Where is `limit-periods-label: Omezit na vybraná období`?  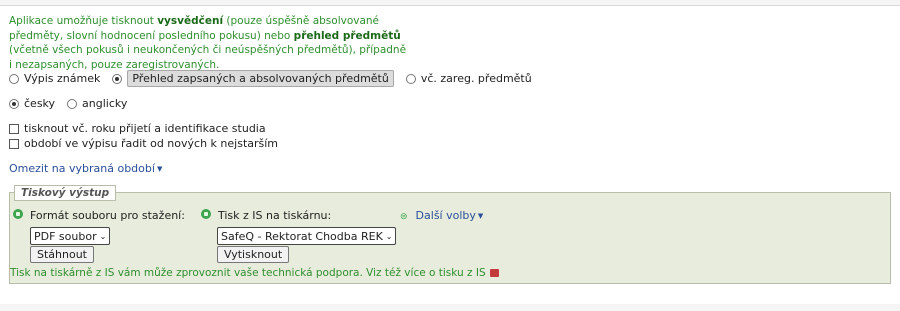
limit-periods-label: Omezit na vybraná období is located at coordinates (82, 168).